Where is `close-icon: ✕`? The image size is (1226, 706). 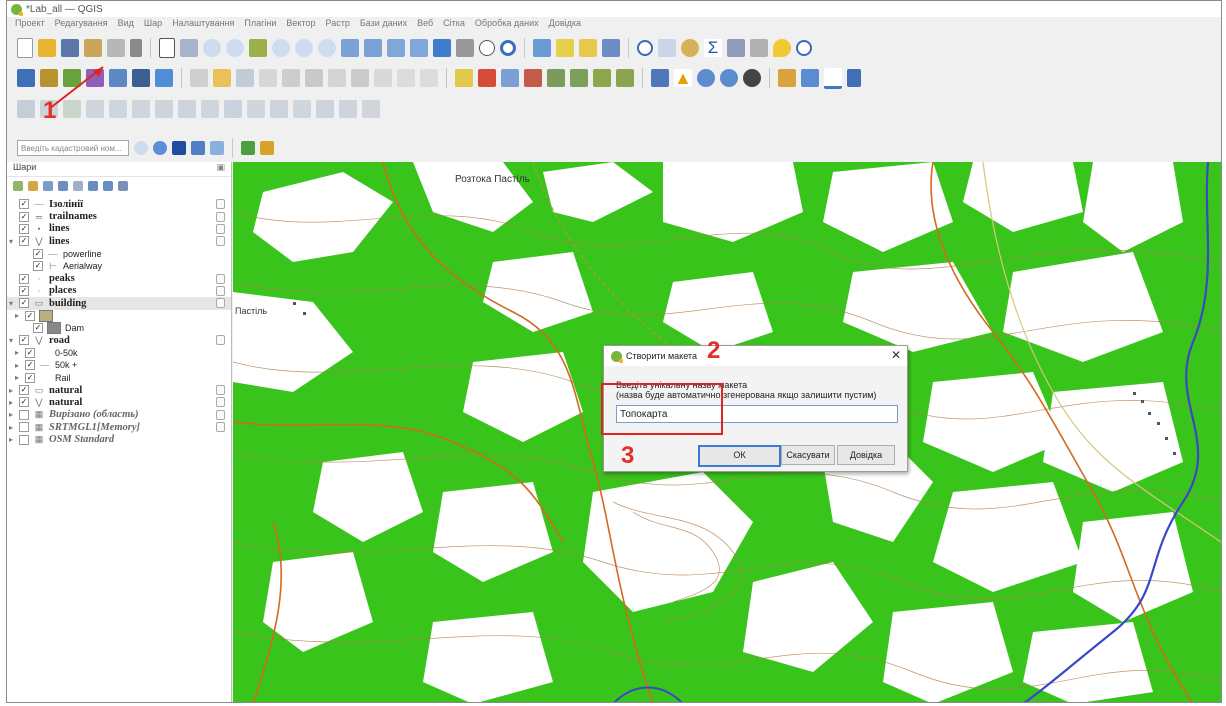 close-icon: ✕ is located at coordinates (896, 355).